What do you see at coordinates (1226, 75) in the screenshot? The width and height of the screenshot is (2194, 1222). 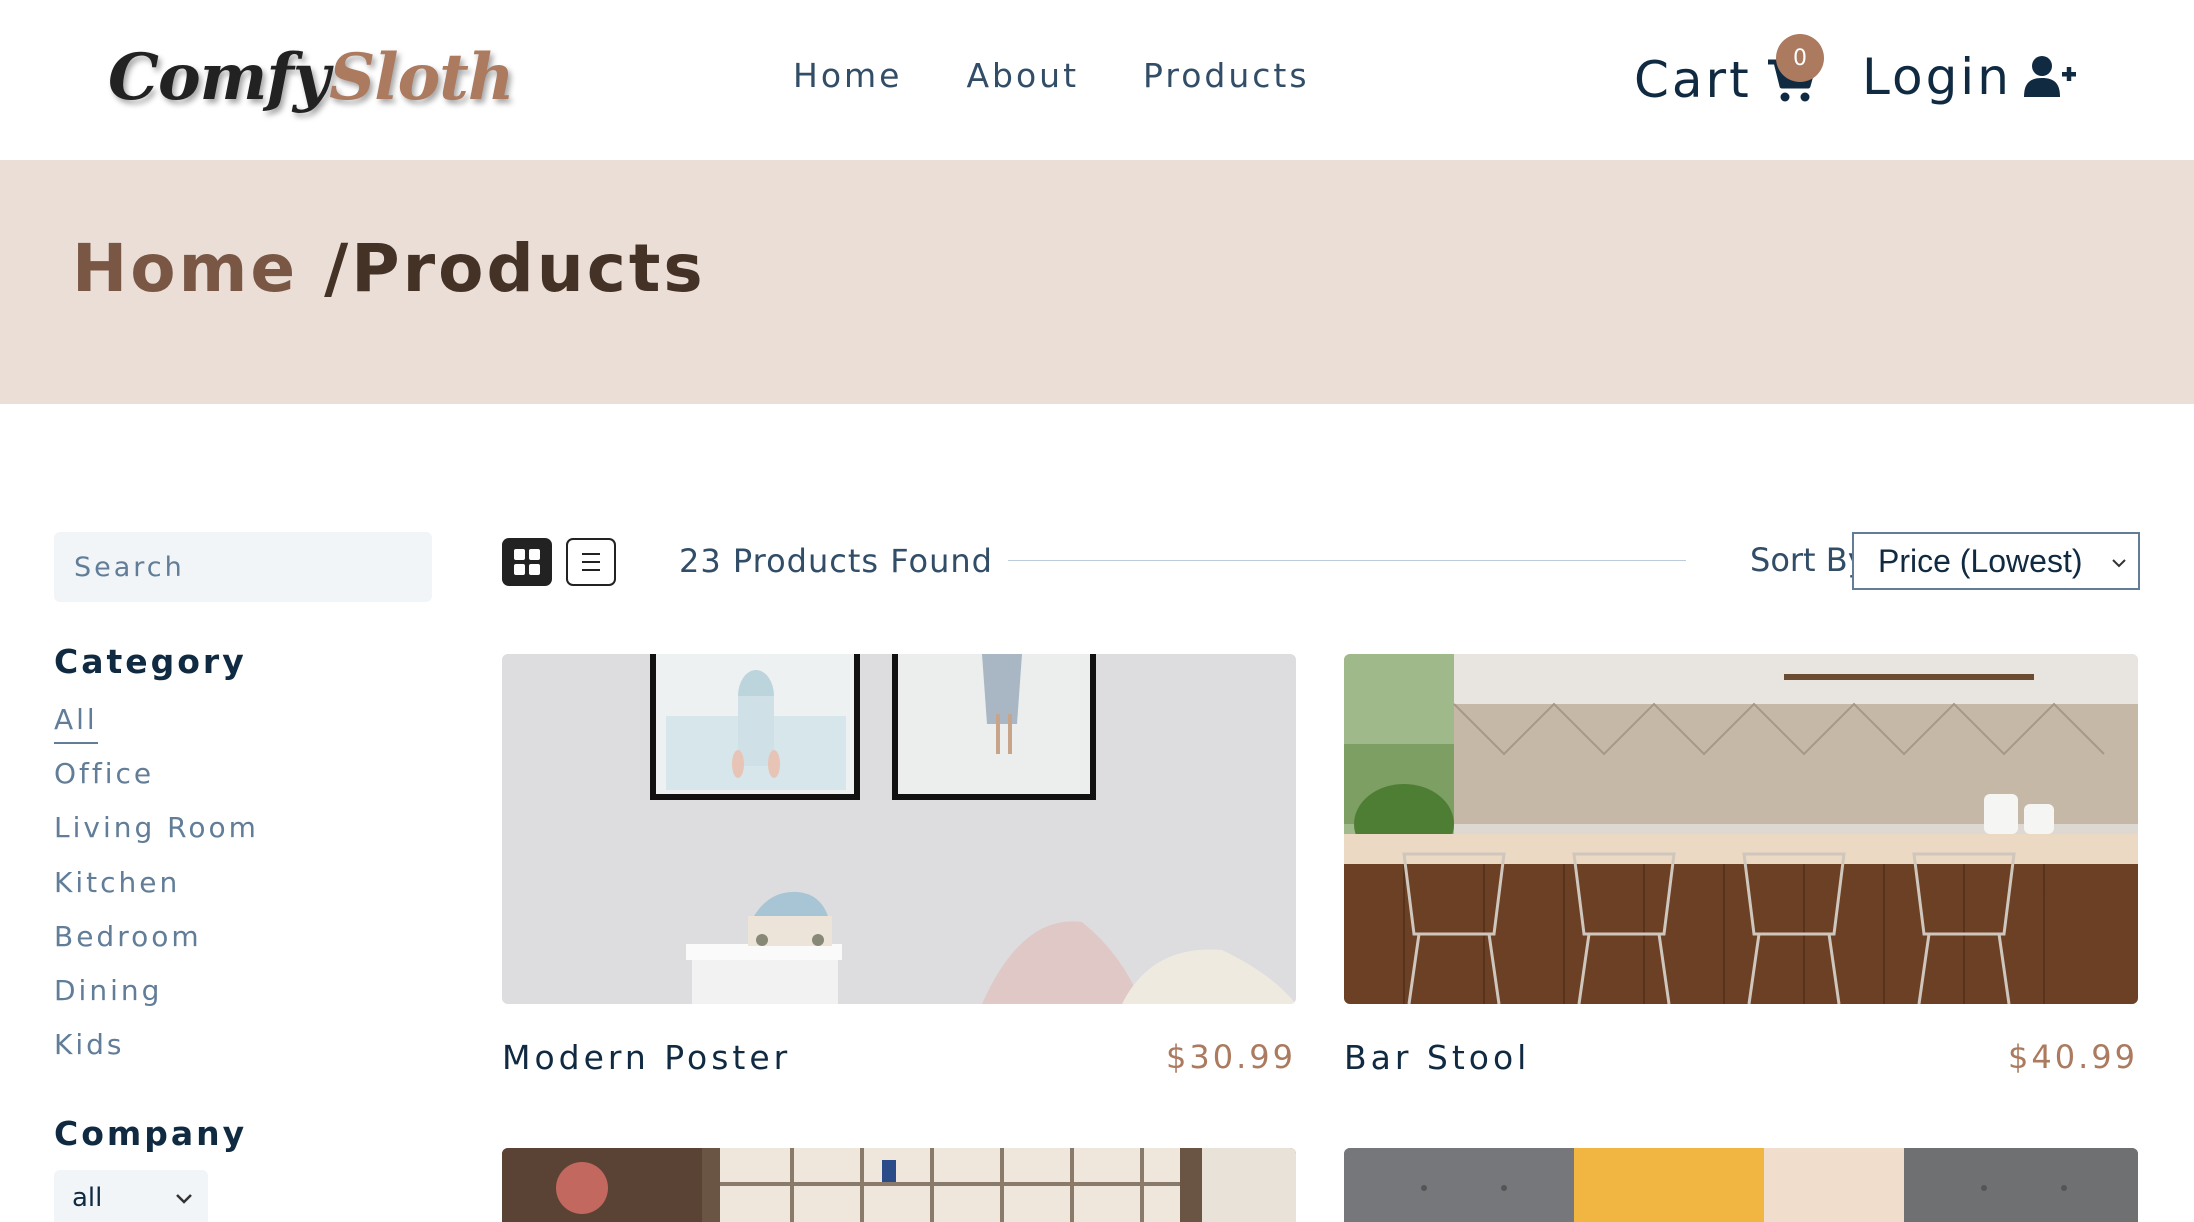 I see `nav-link-products: Products` at bounding box center [1226, 75].